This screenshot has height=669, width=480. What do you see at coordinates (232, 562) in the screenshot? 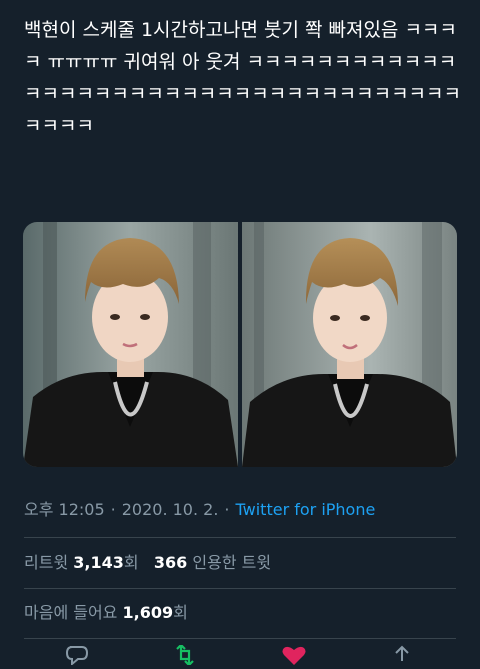
I see `quotes-label: 인용한 트윗` at bounding box center [232, 562].